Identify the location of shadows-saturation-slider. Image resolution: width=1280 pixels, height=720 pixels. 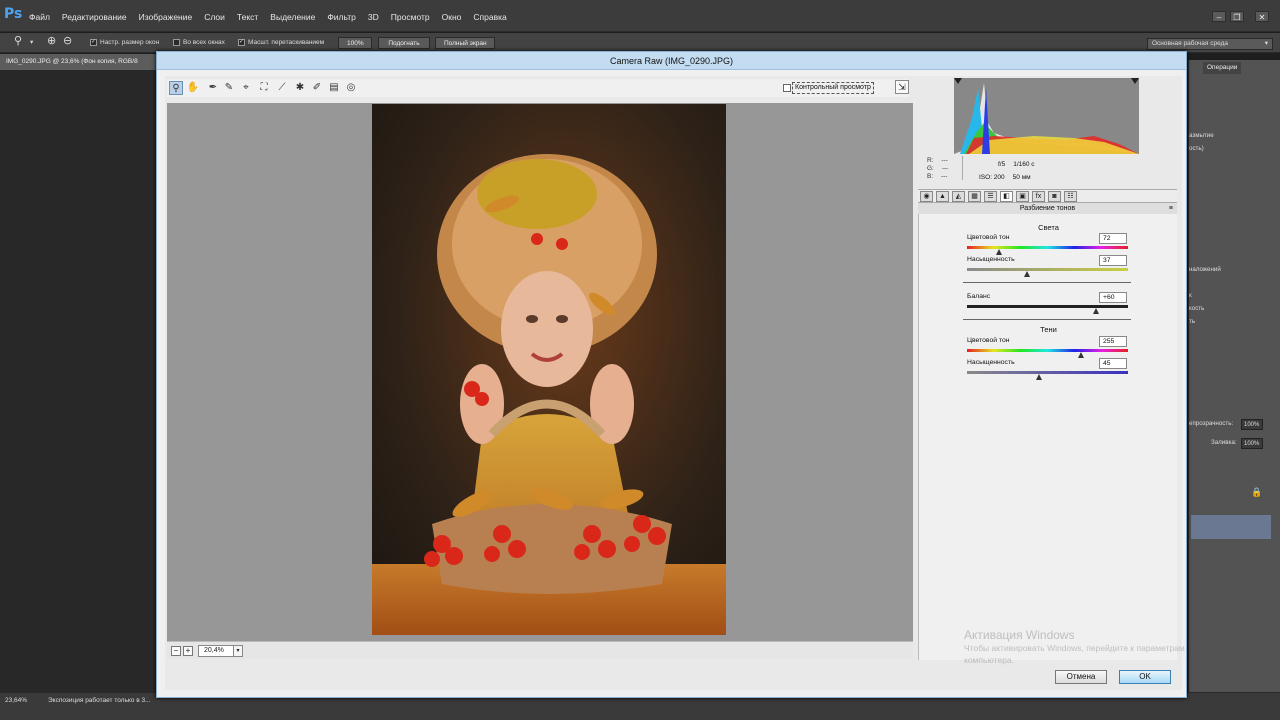
(1047, 372).